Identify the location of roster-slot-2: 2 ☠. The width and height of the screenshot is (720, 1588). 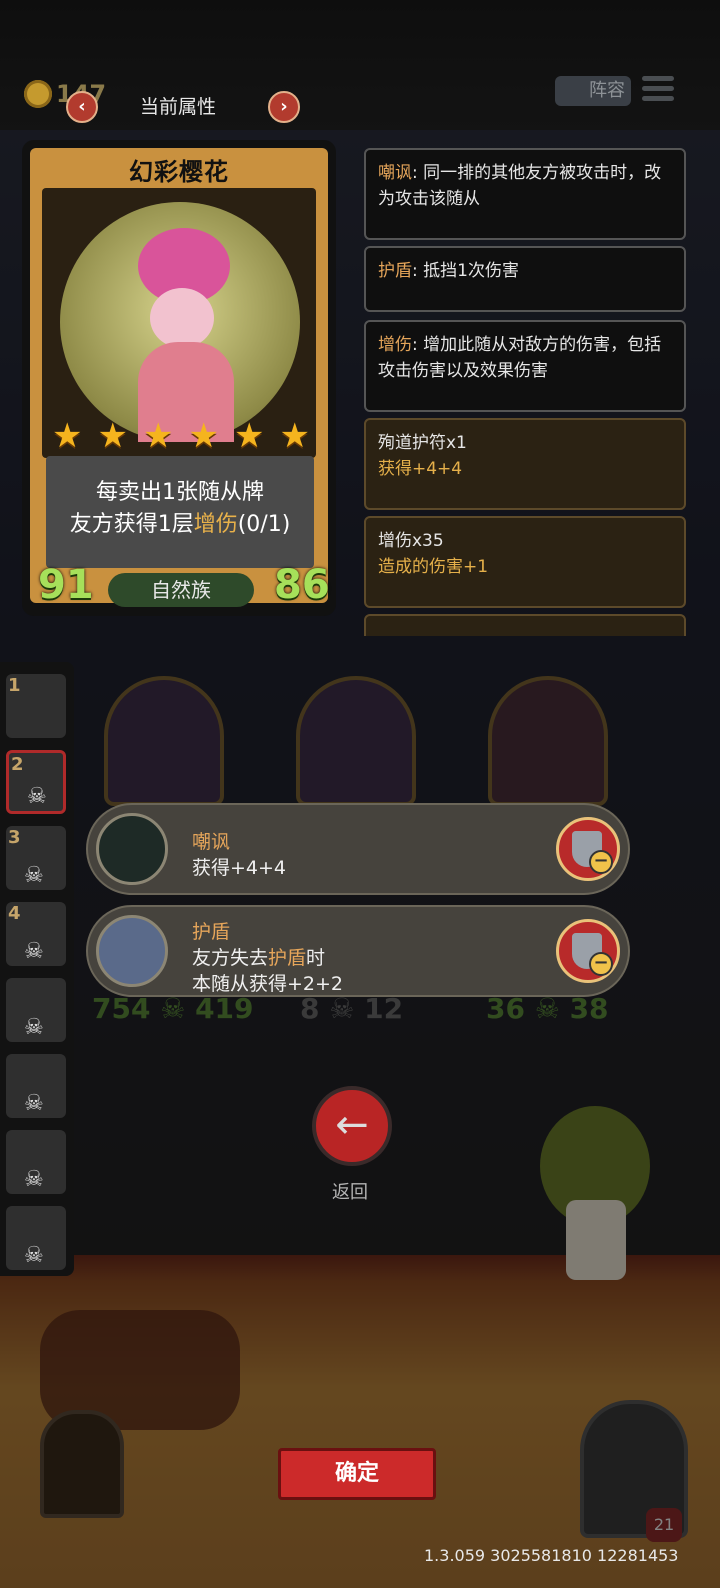
(36, 782).